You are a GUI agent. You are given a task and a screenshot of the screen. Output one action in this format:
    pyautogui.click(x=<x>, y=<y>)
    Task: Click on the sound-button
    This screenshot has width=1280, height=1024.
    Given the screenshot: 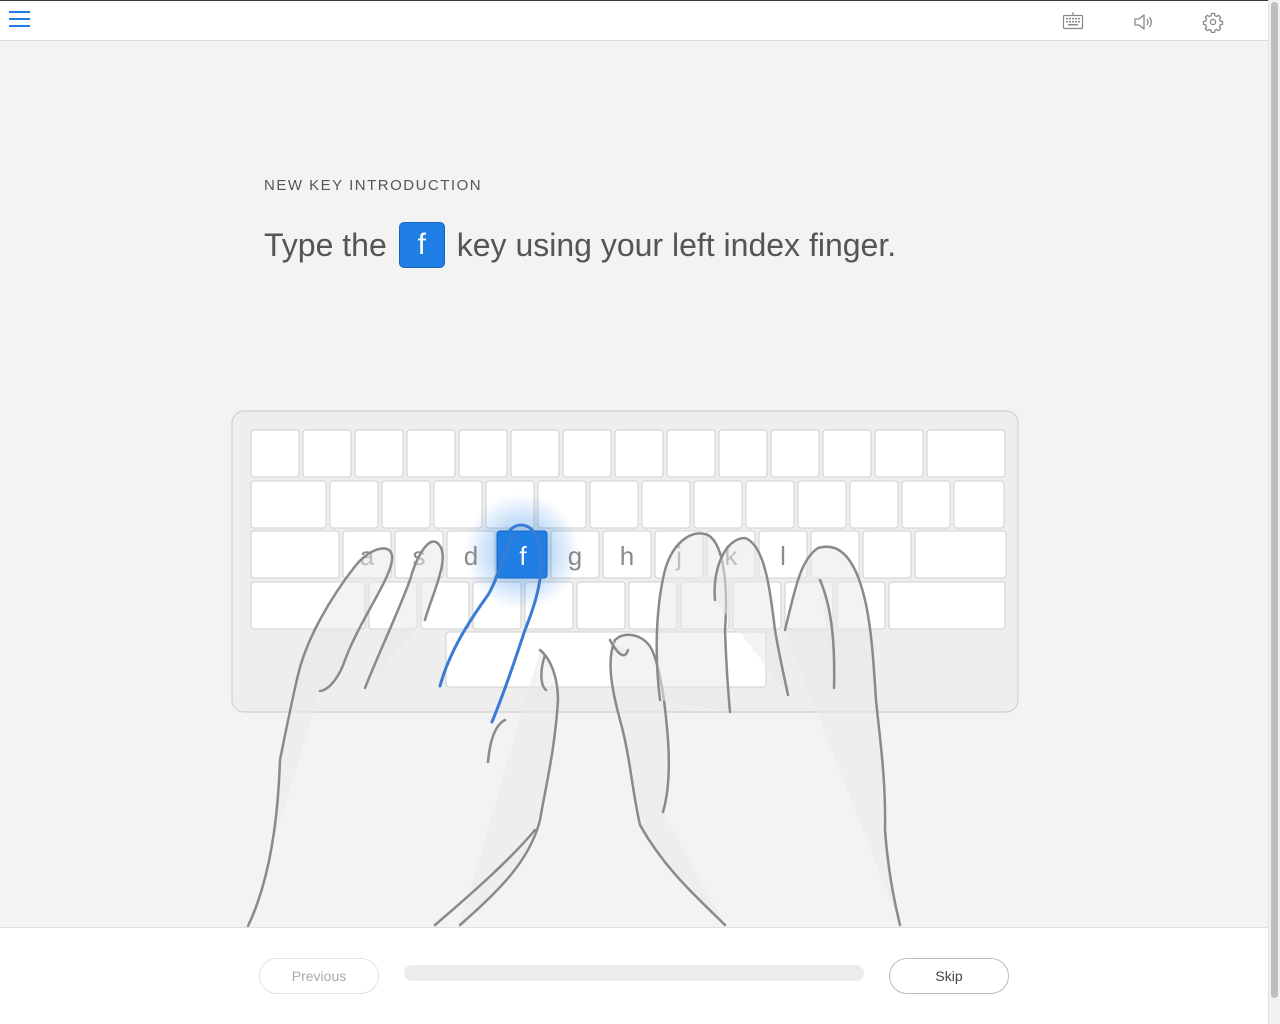 What is the action you would take?
    pyautogui.click(x=1143, y=22)
    